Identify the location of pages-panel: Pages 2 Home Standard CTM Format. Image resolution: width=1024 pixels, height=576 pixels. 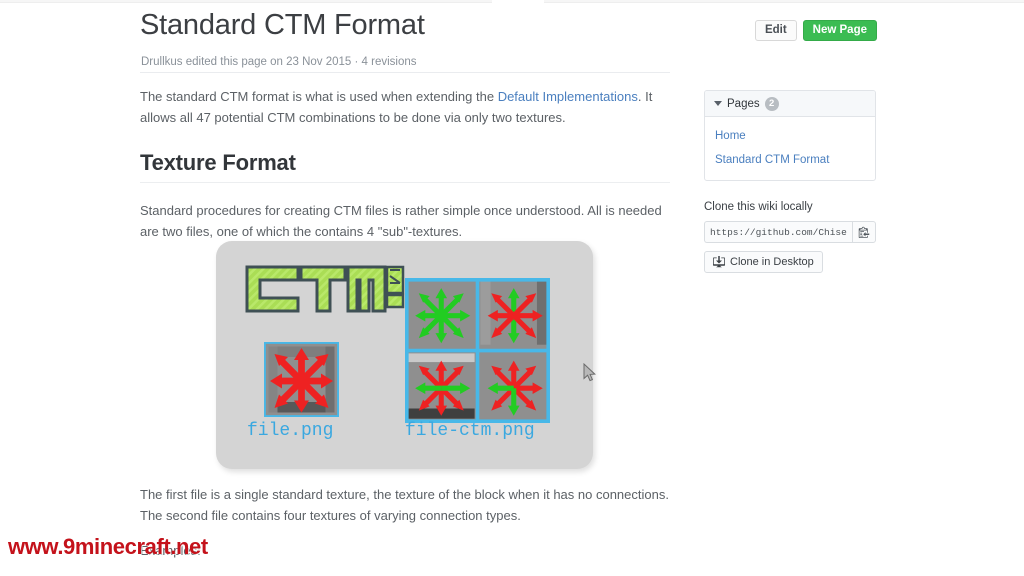
(790, 135).